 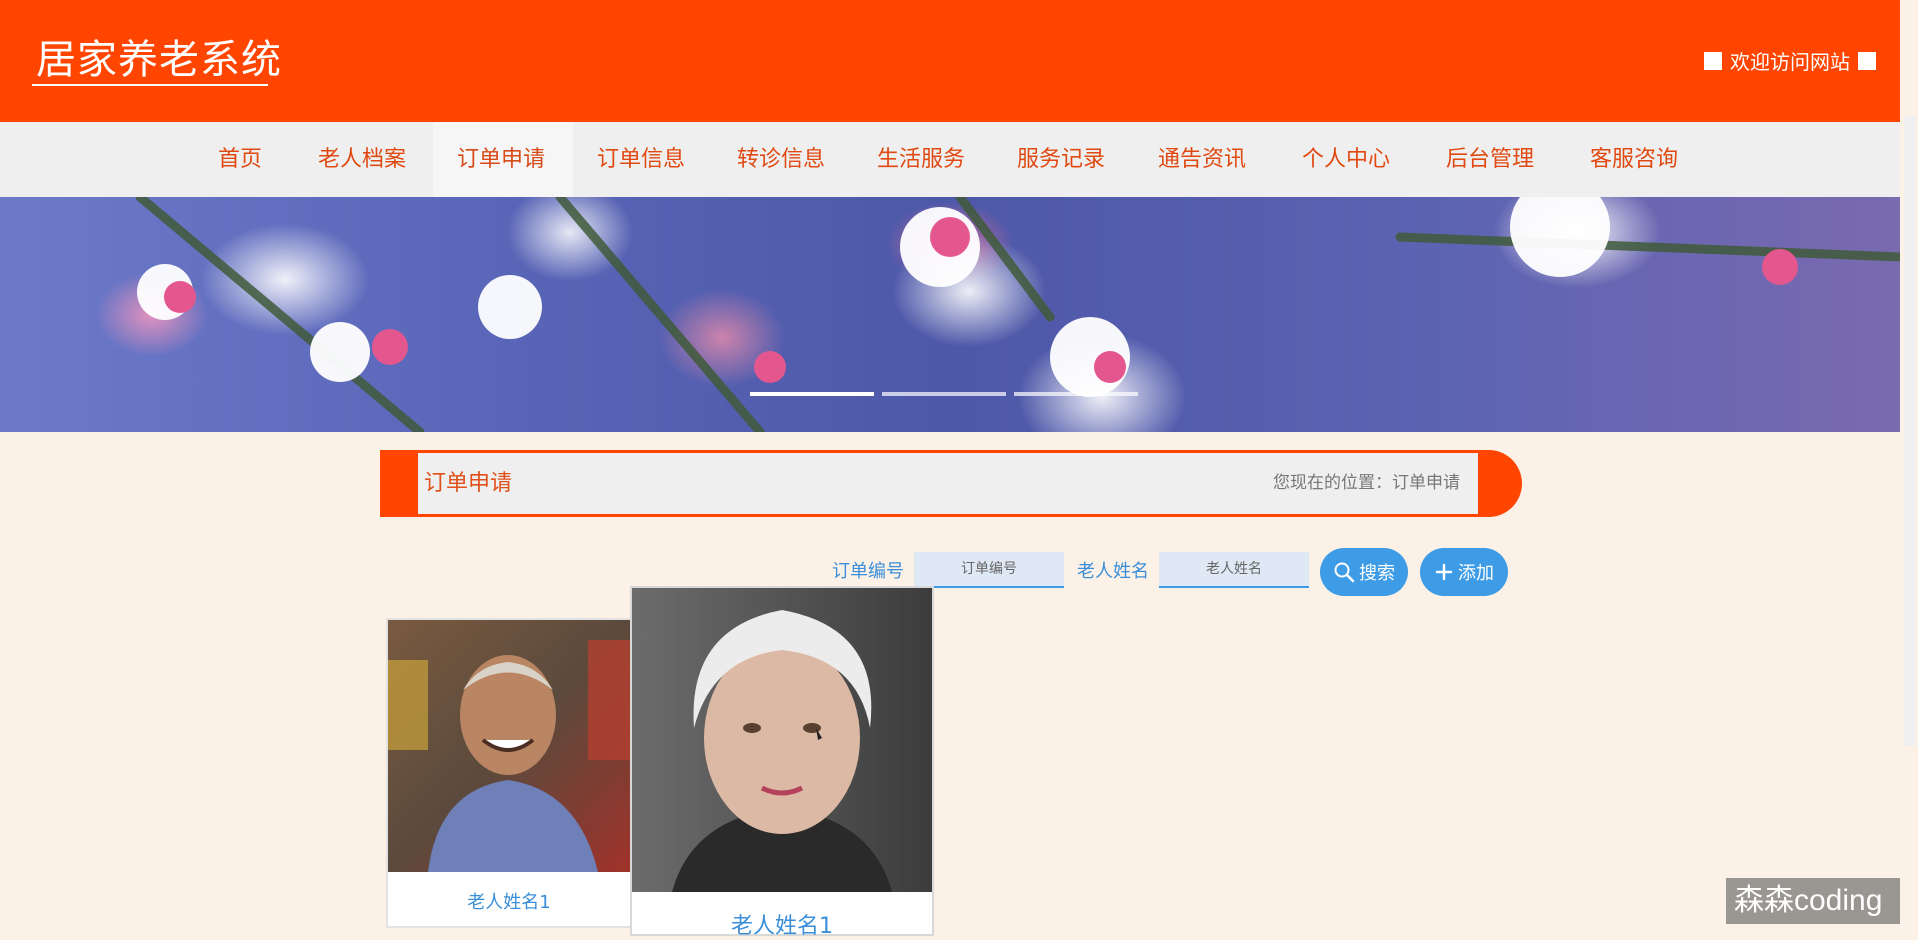 I want to click on section-title-bar: 订单申请 您现在的位置：订单申请, so click(x=951, y=483).